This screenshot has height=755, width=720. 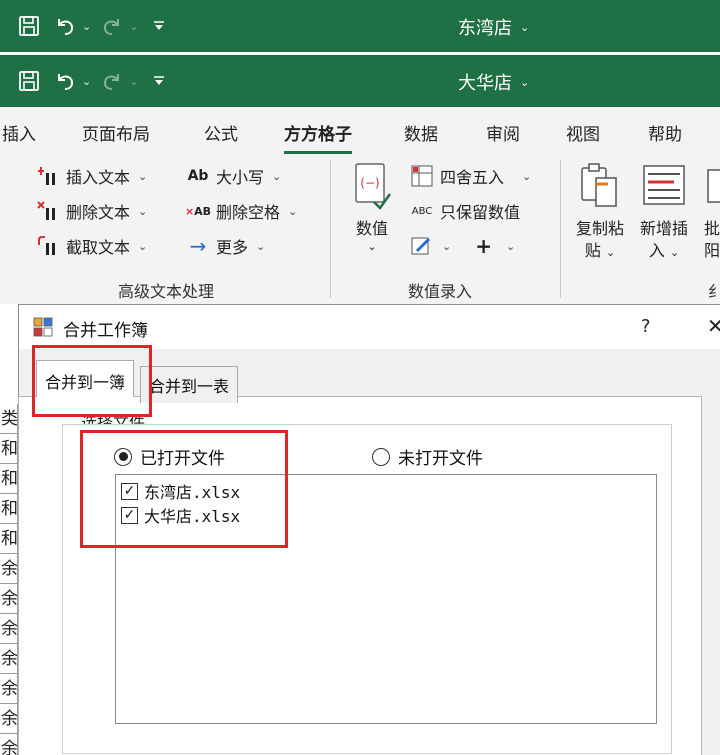 What do you see at coordinates (241, 211) in the screenshot?
I see `remove-spaces-button: × AB 删除空格 ⌄` at bounding box center [241, 211].